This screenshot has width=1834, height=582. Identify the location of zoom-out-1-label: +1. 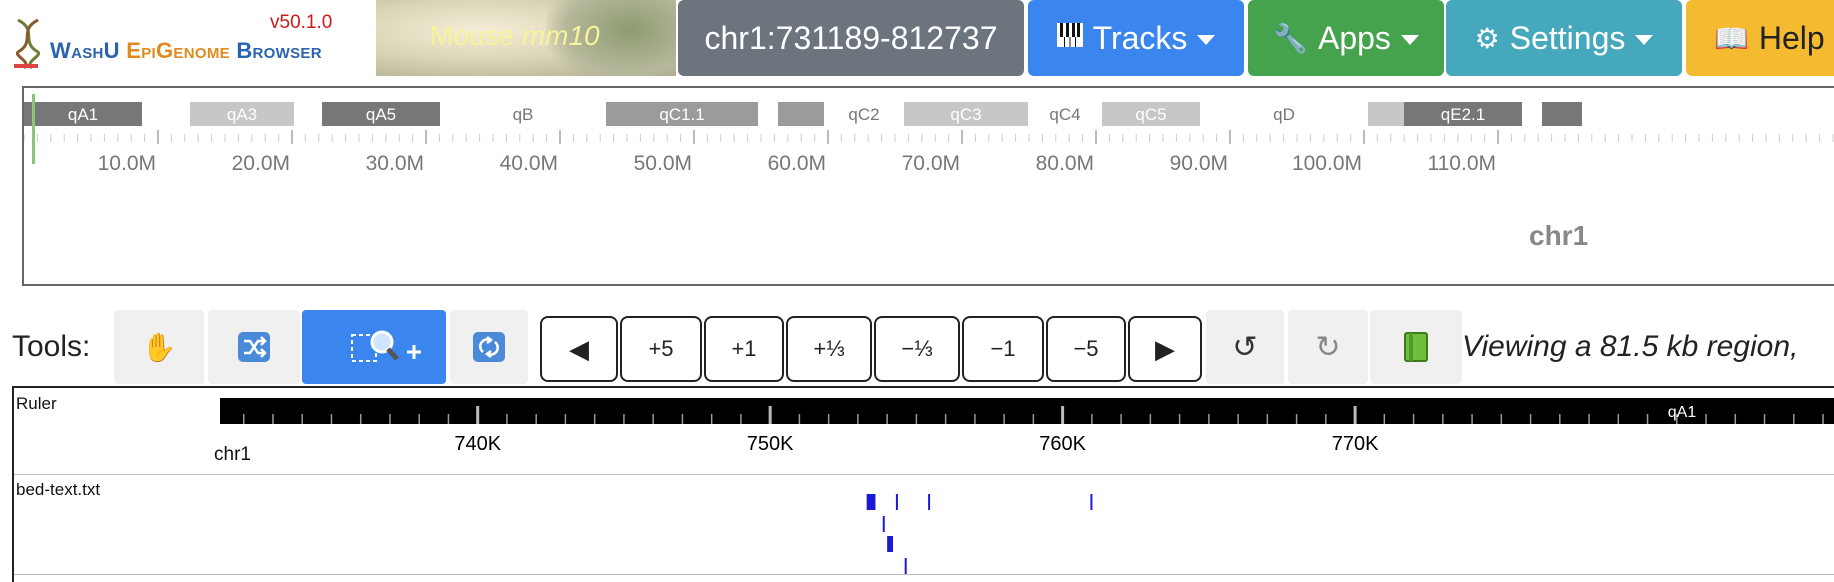
(744, 348).